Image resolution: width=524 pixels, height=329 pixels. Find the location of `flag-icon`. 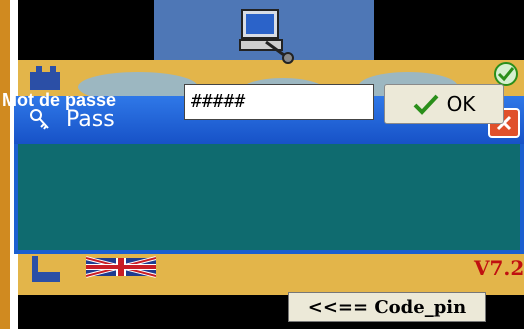

flag-icon is located at coordinates (121, 267).